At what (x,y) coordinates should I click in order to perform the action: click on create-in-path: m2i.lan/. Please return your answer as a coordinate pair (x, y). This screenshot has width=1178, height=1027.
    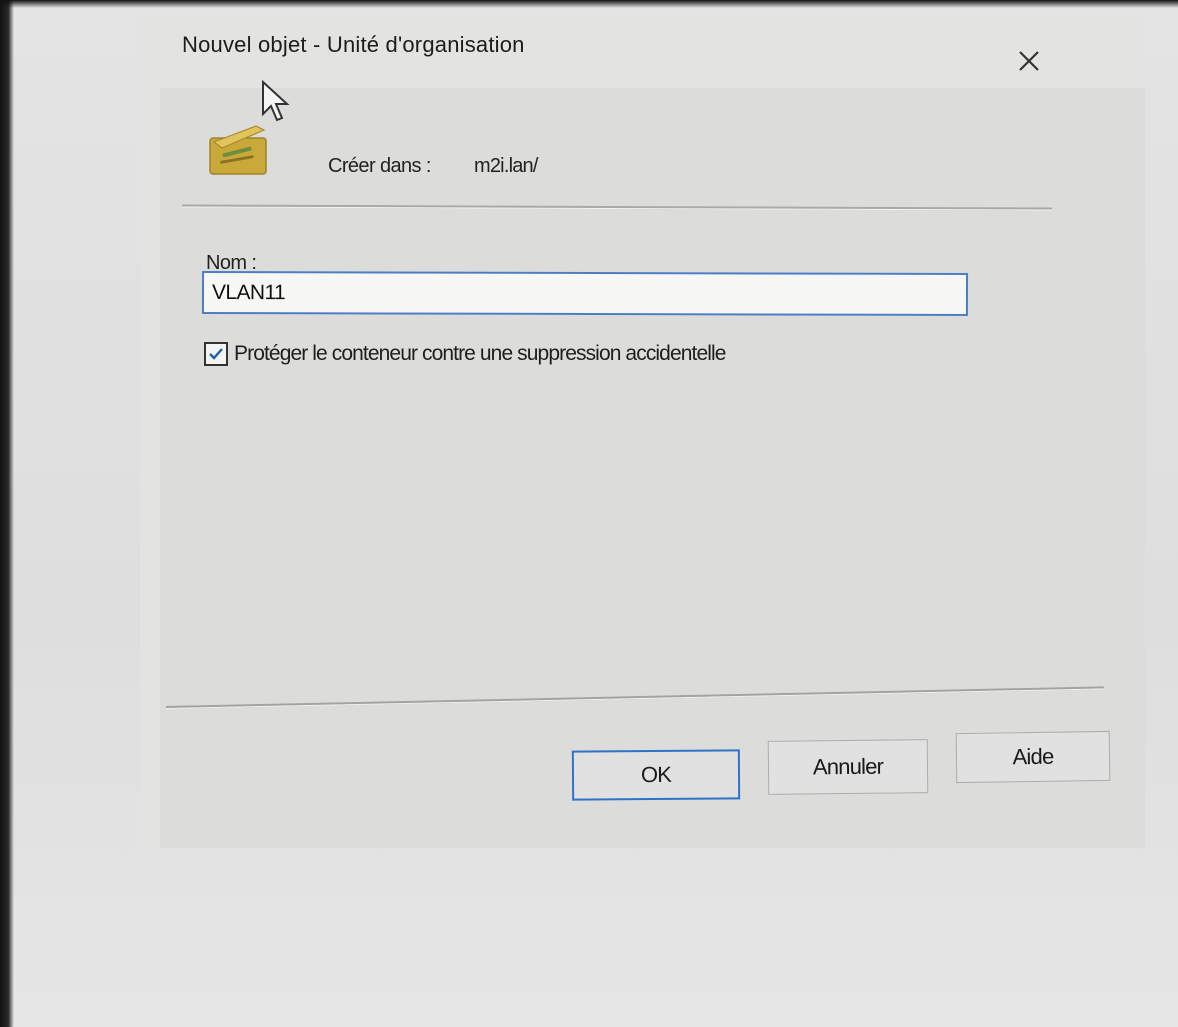
    Looking at the image, I should click on (506, 166).